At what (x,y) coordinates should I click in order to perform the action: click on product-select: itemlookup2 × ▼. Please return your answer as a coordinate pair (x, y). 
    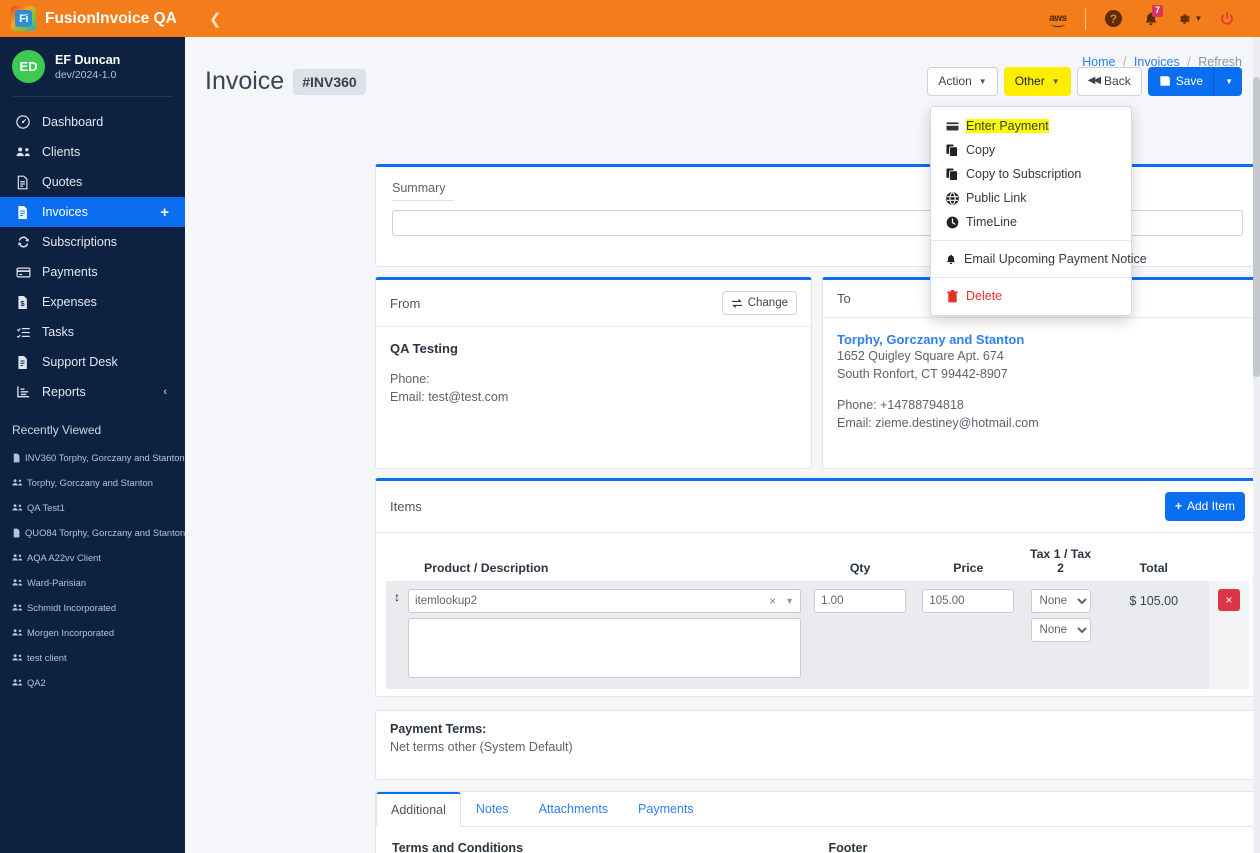
    Looking at the image, I should click on (605, 600).